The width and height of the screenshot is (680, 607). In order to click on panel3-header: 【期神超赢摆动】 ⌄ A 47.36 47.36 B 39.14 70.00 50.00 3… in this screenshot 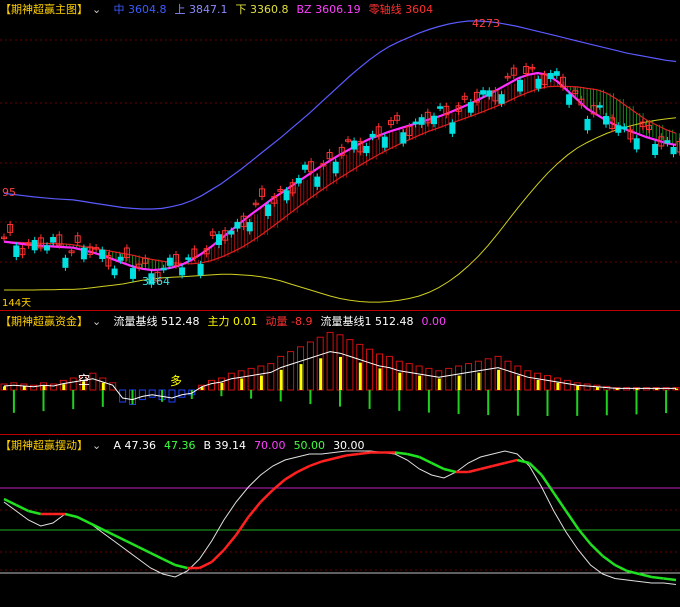, I will do `click(190, 446)`.